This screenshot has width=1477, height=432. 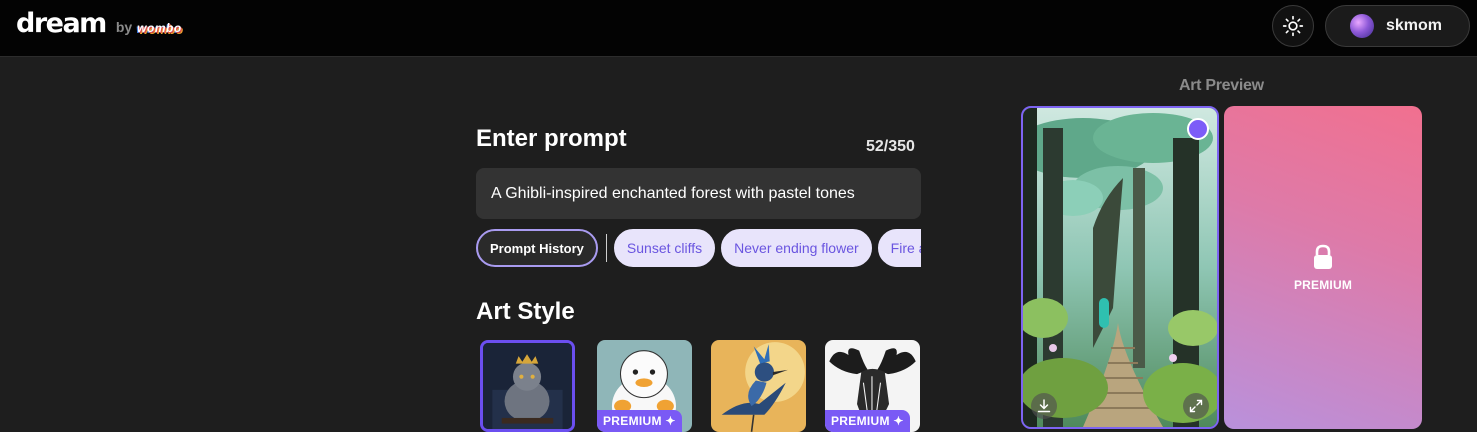 What do you see at coordinates (551, 138) in the screenshot?
I see `prompt-title: Enter prompt` at bounding box center [551, 138].